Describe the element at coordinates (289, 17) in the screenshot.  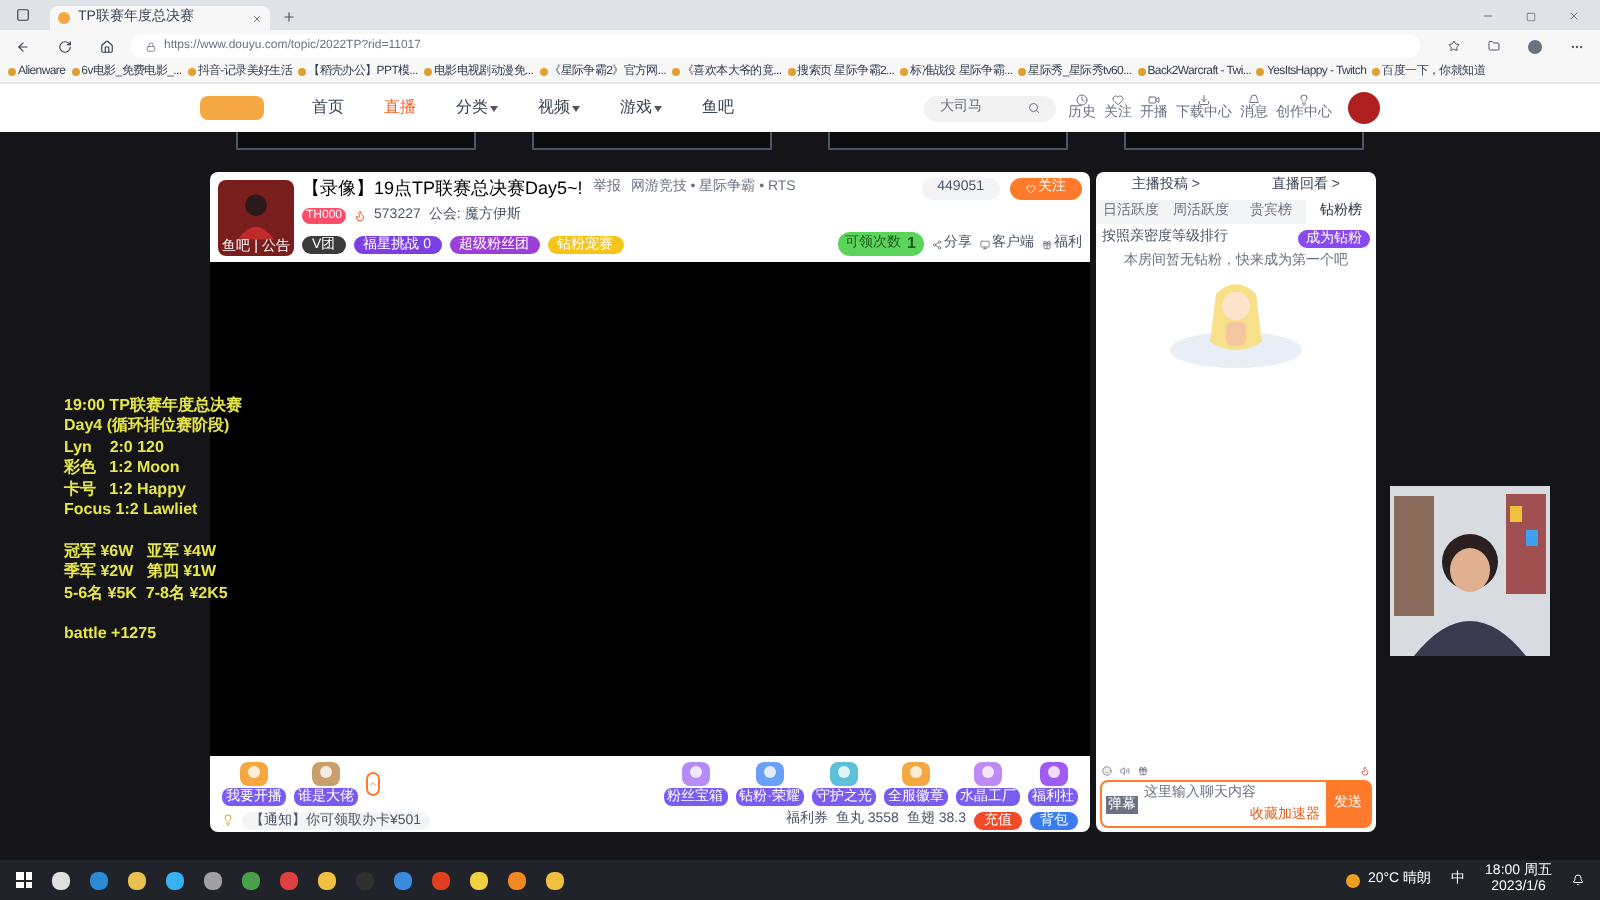
I see `new-tab-icon` at that location.